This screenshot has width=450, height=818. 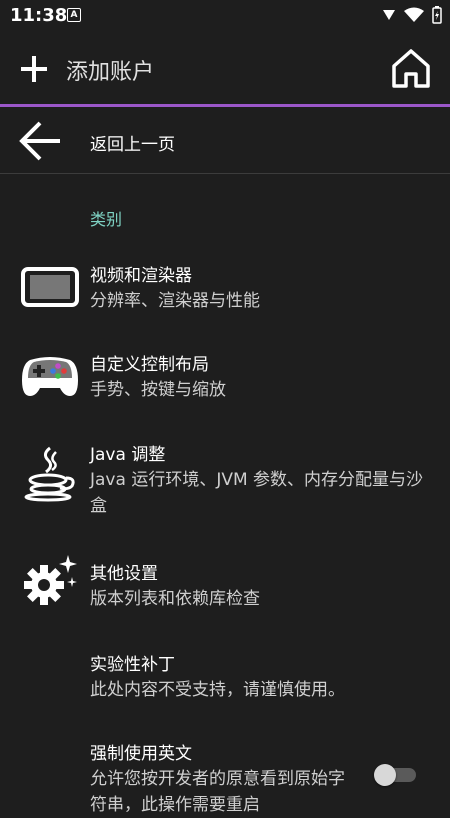 What do you see at coordinates (225, 16) in the screenshot?
I see `status-bar: 11:38 A` at bounding box center [225, 16].